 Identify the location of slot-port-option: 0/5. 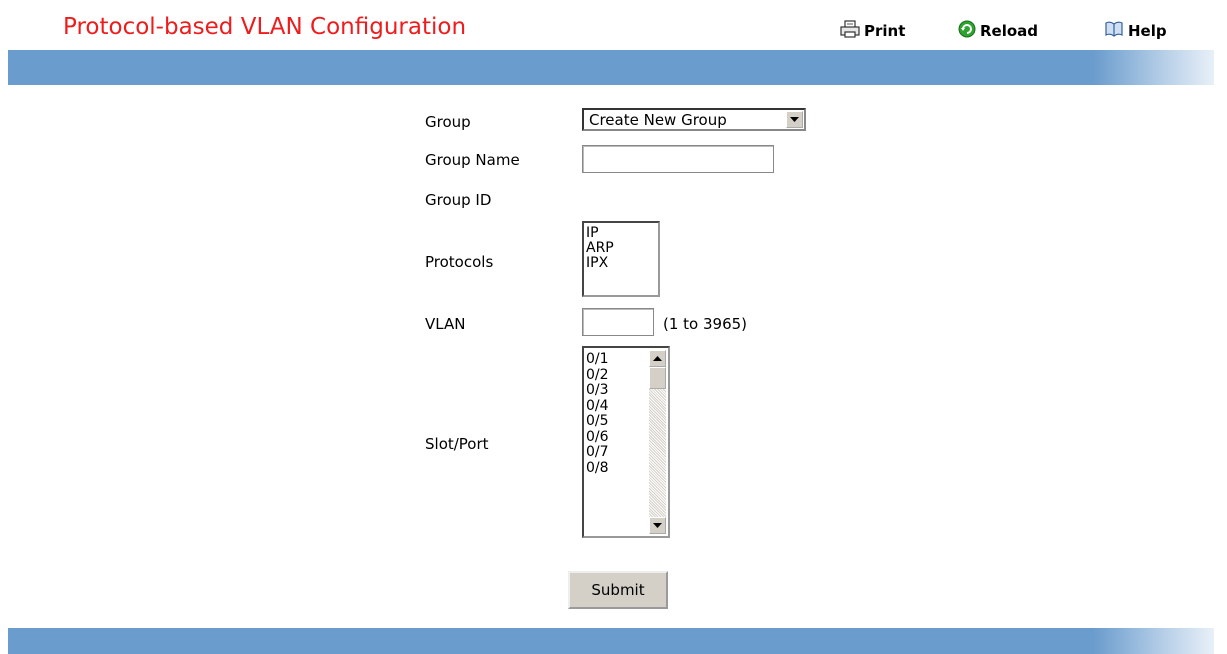
(597, 422).